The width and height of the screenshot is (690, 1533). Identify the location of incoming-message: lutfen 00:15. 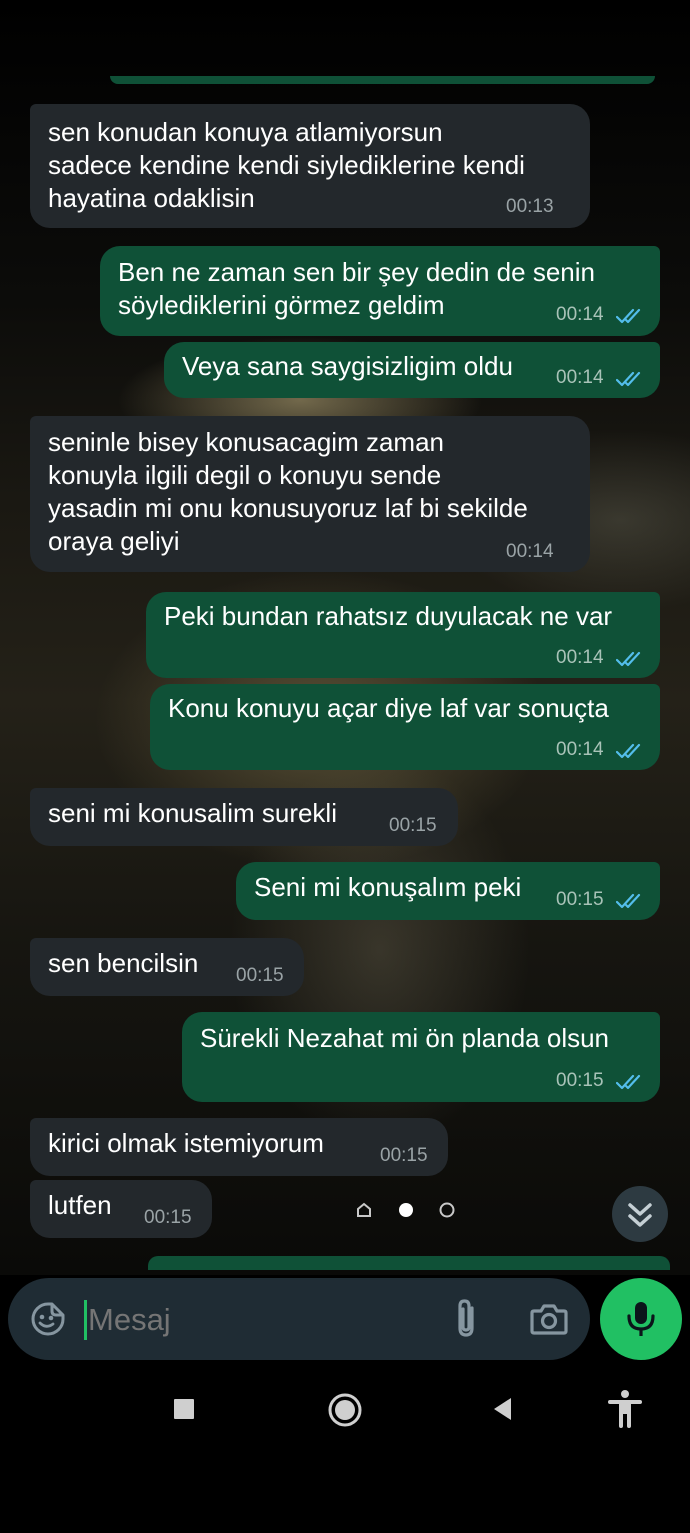
(121, 1209).